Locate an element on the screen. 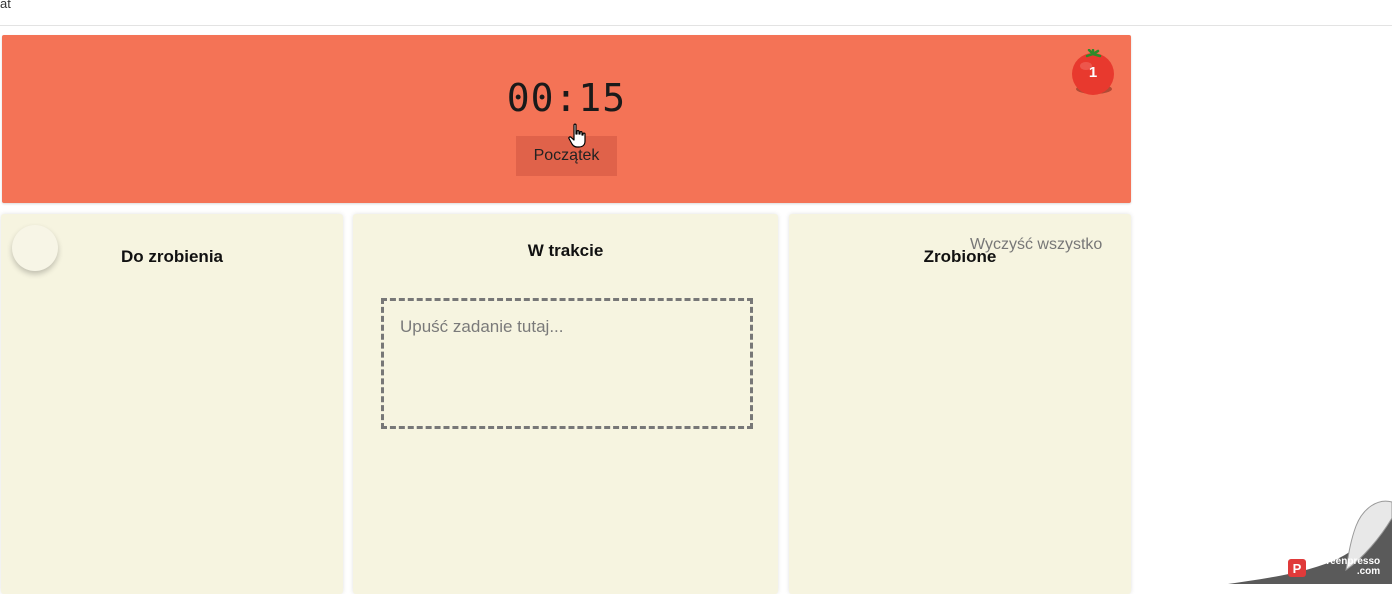  todo-column-title: Do zrobienia is located at coordinates (171, 256).